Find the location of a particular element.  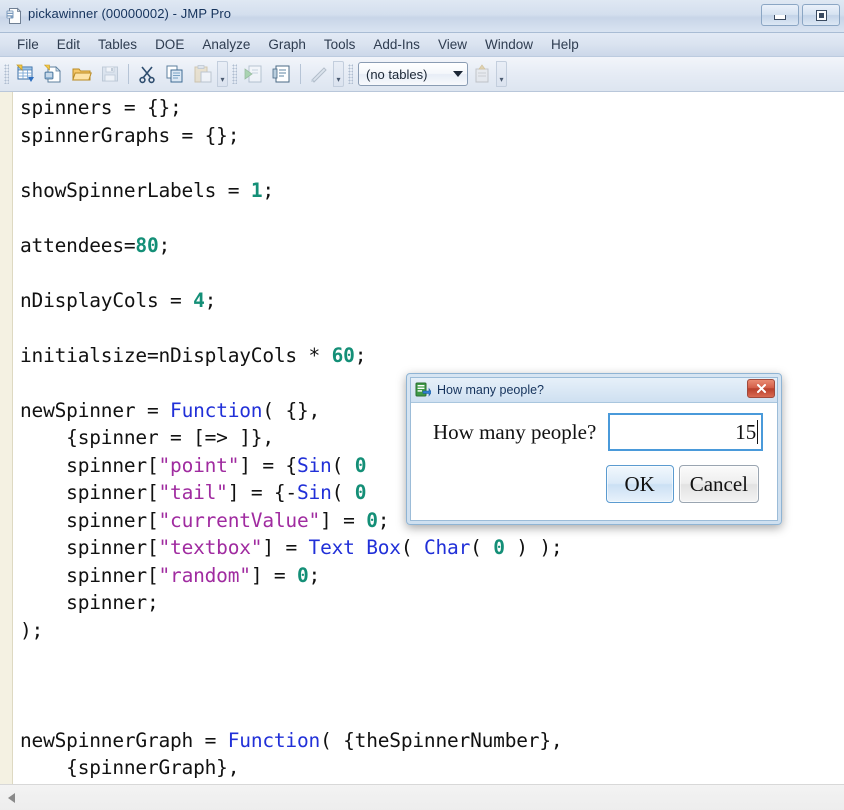

code-line: nDisplayCols = 4; is located at coordinates (432, 301).